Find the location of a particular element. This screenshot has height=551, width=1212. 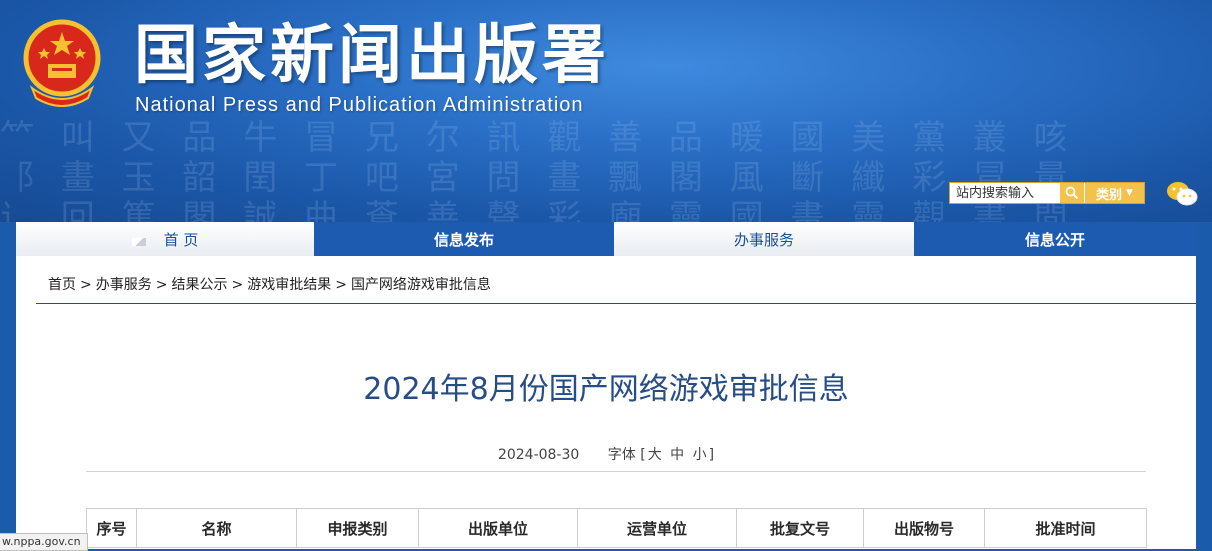

site-search: 类别 ▼ is located at coordinates (1047, 193).